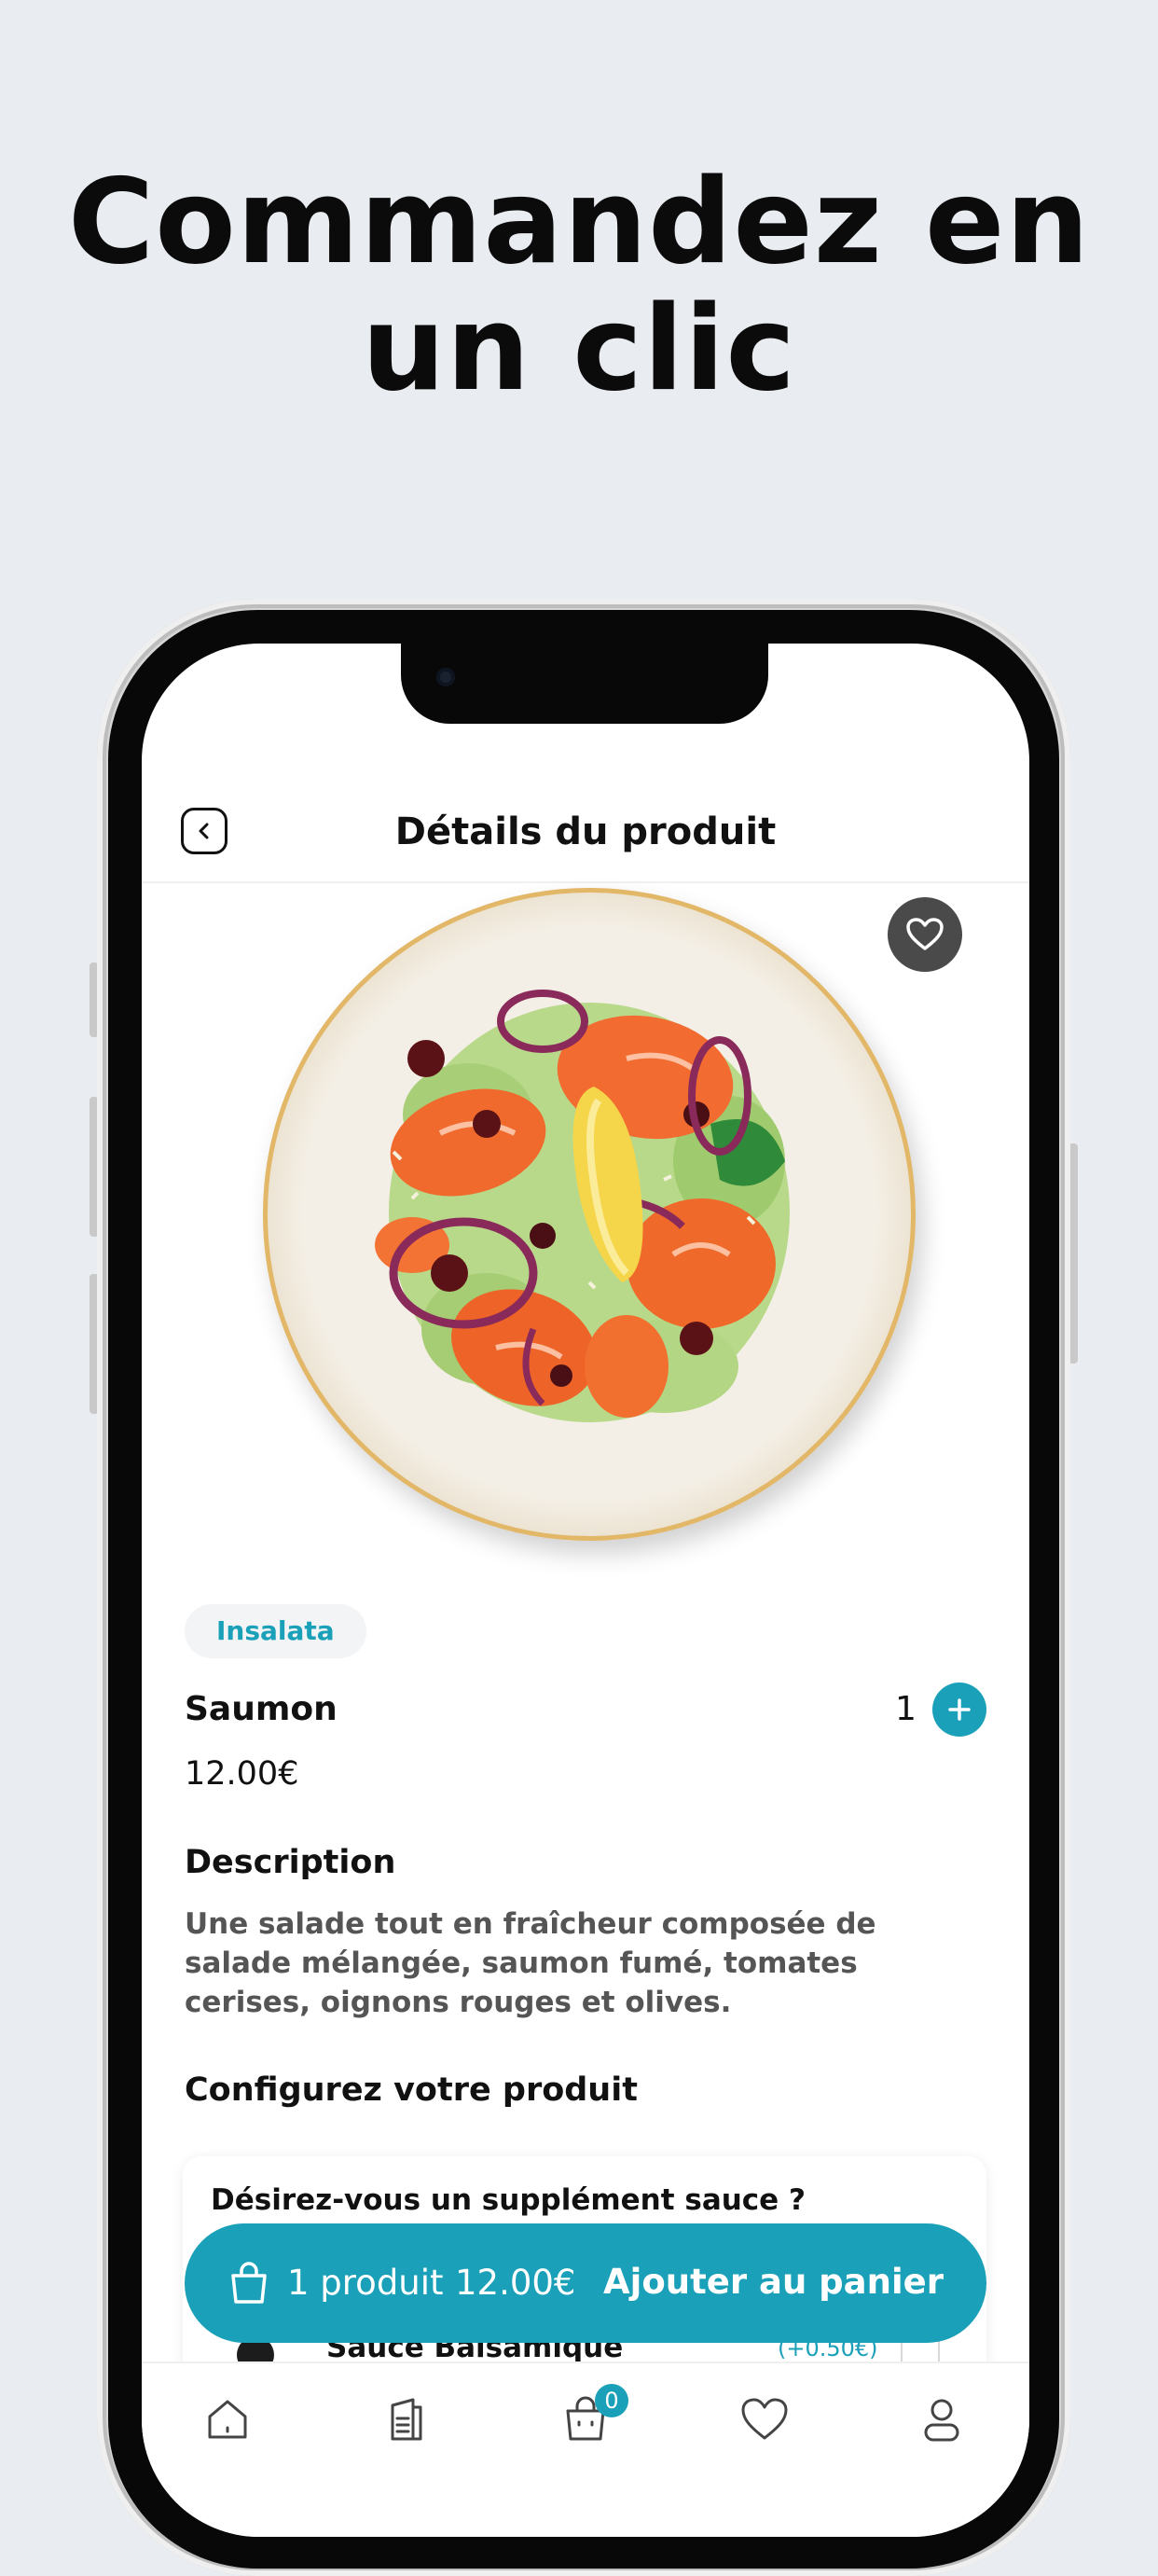  I want to click on headline-line-1: Commandez en, so click(579, 221).